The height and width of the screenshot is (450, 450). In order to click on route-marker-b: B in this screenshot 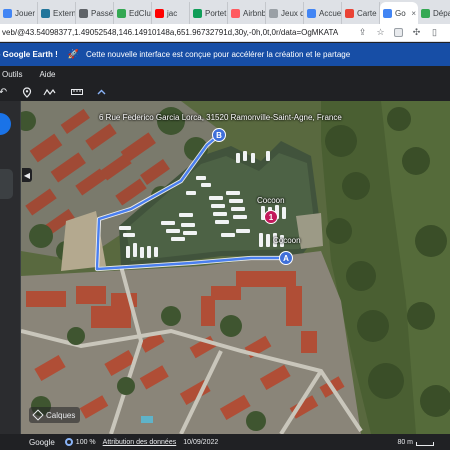, I will do `click(219, 135)`.